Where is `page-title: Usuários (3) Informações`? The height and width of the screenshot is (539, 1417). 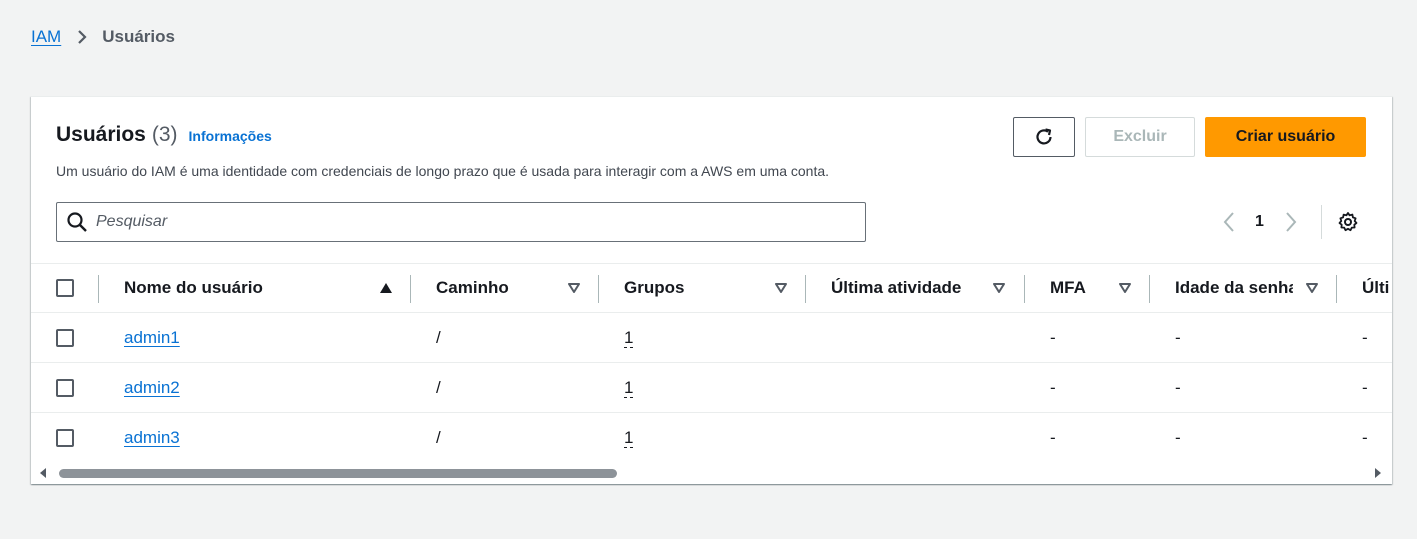
page-title: Usuários (3) Informações is located at coordinates (164, 135).